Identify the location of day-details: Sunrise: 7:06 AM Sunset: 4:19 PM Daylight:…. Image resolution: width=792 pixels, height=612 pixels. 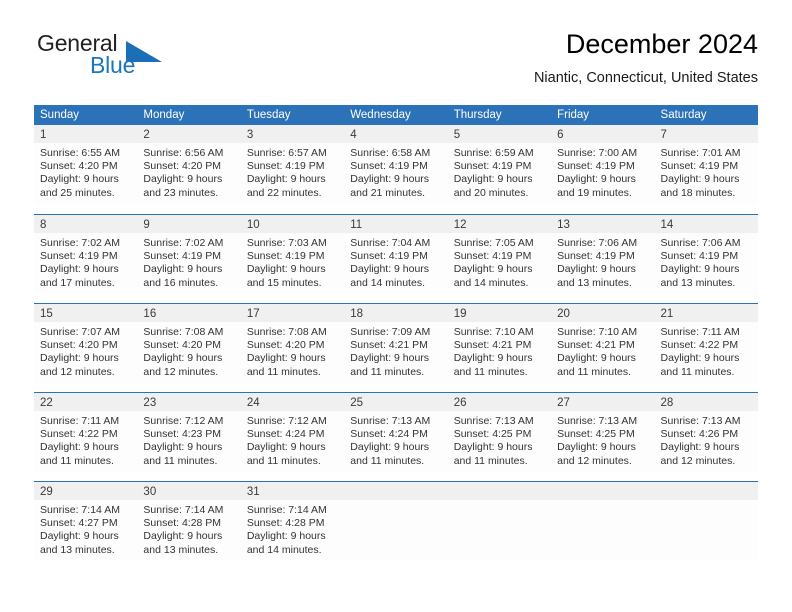
(602, 261).